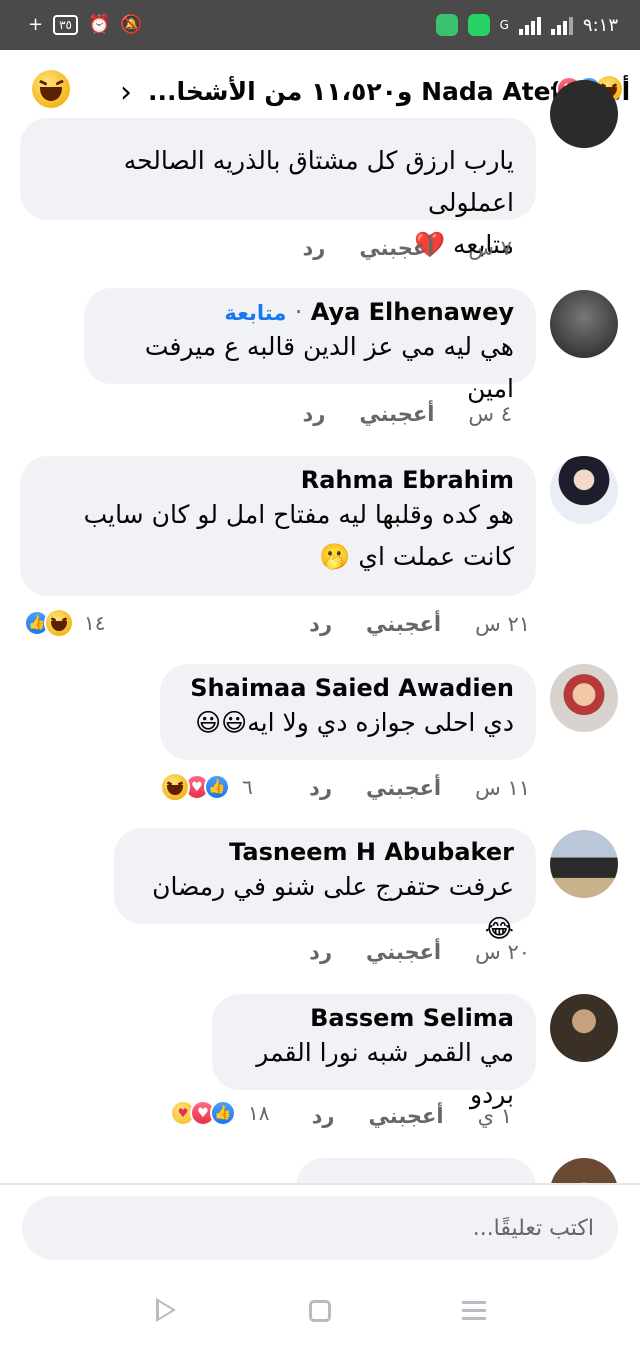 Image resolution: width=640 pixels, height=1350 pixels. What do you see at coordinates (36, 24) in the screenshot?
I see `plus-icon: +` at bounding box center [36, 24].